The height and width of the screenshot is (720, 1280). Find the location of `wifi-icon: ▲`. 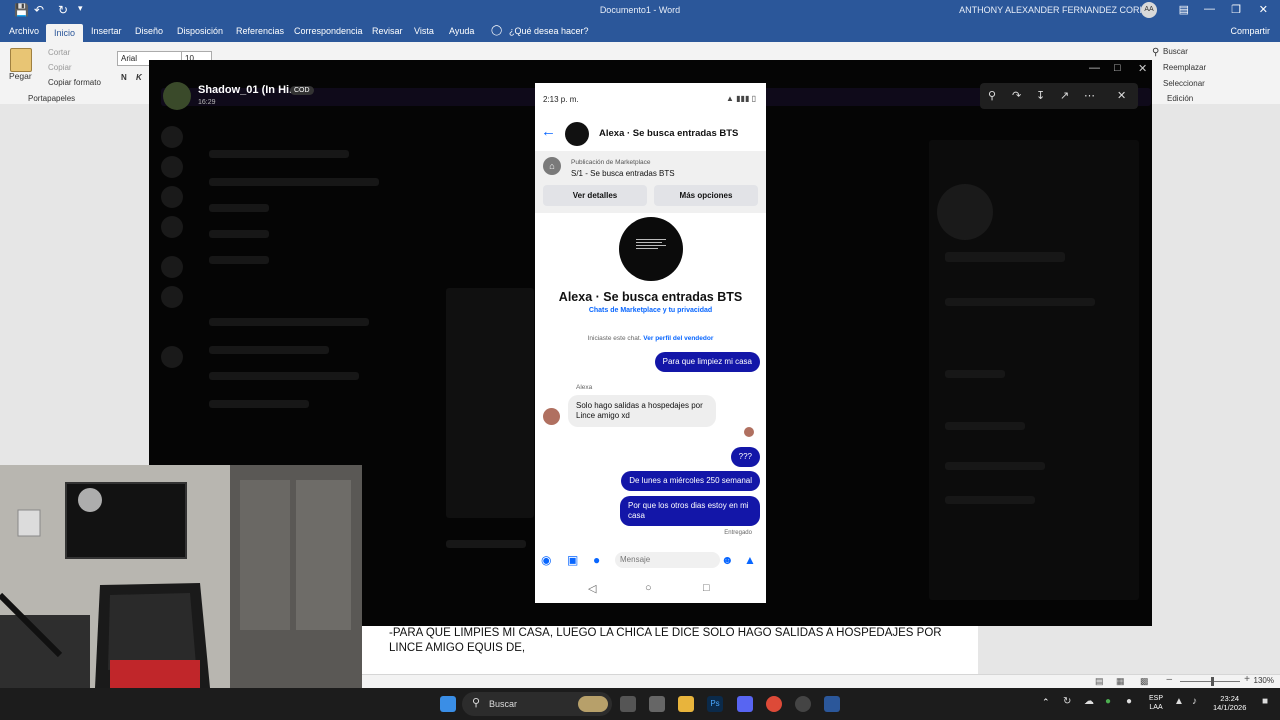

wifi-icon: ▲ is located at coordinates (1179, 701).